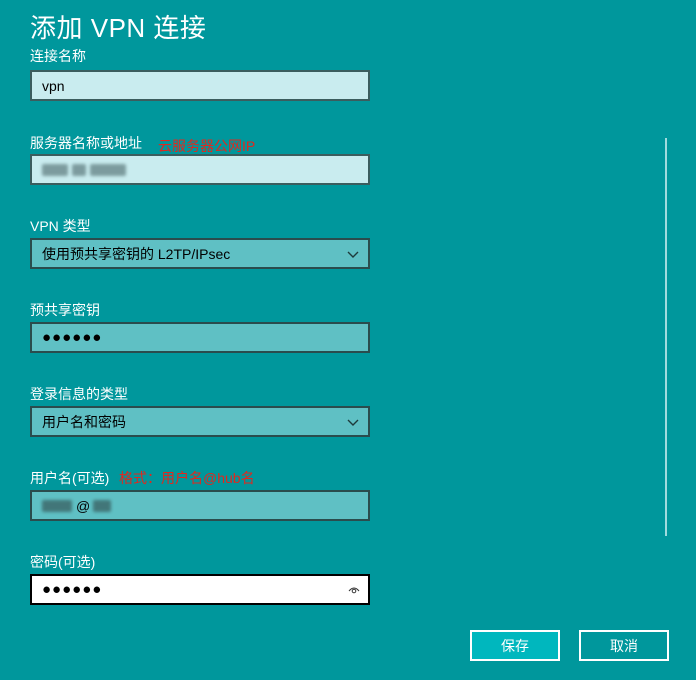  What do you see at coordinates (70, 478) in the screenshot?
I see `username-label: 用户名(可选)` at bounding box center [70, 478].